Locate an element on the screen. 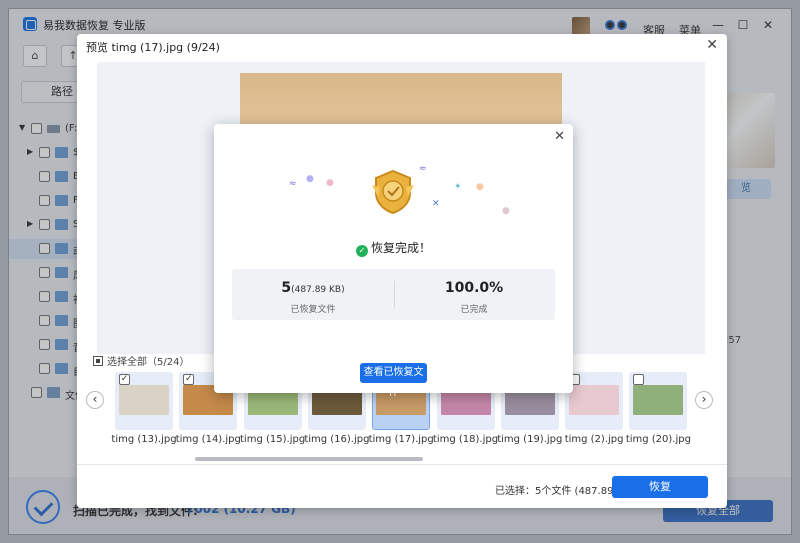  recovered-count-value: 5 is located at coordinates (286, 288).